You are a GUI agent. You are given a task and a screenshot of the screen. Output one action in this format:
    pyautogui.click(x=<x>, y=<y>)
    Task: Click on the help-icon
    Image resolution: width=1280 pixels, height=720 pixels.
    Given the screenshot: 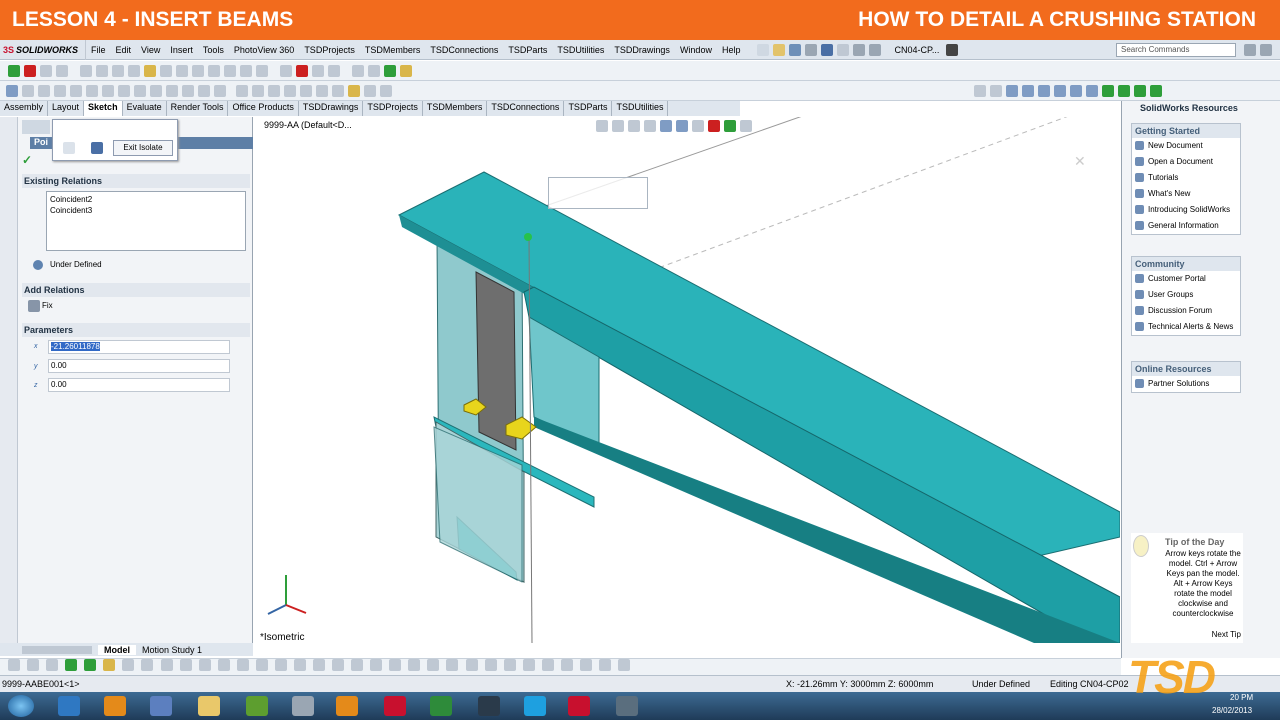 What is the action you would take?
    pyautogui.click(x=1250, y=49)
    